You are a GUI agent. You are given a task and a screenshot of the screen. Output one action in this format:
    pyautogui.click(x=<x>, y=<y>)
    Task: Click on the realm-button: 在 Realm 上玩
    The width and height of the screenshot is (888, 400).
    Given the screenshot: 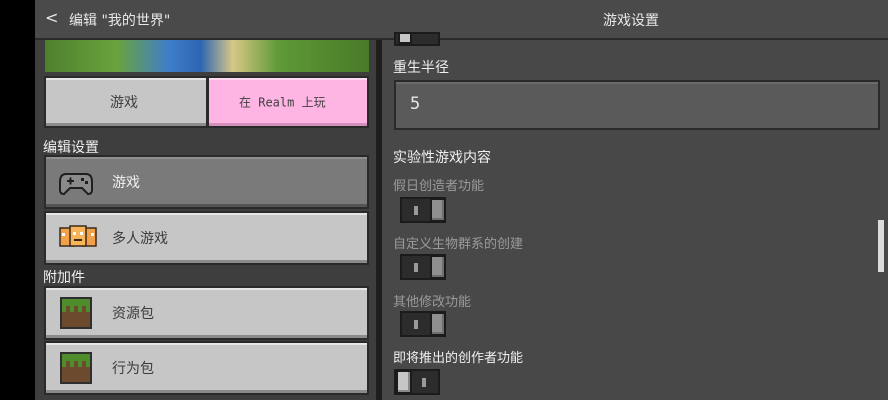 What is the action you would take?
    pyautogui.click(x=288, y=102)
    